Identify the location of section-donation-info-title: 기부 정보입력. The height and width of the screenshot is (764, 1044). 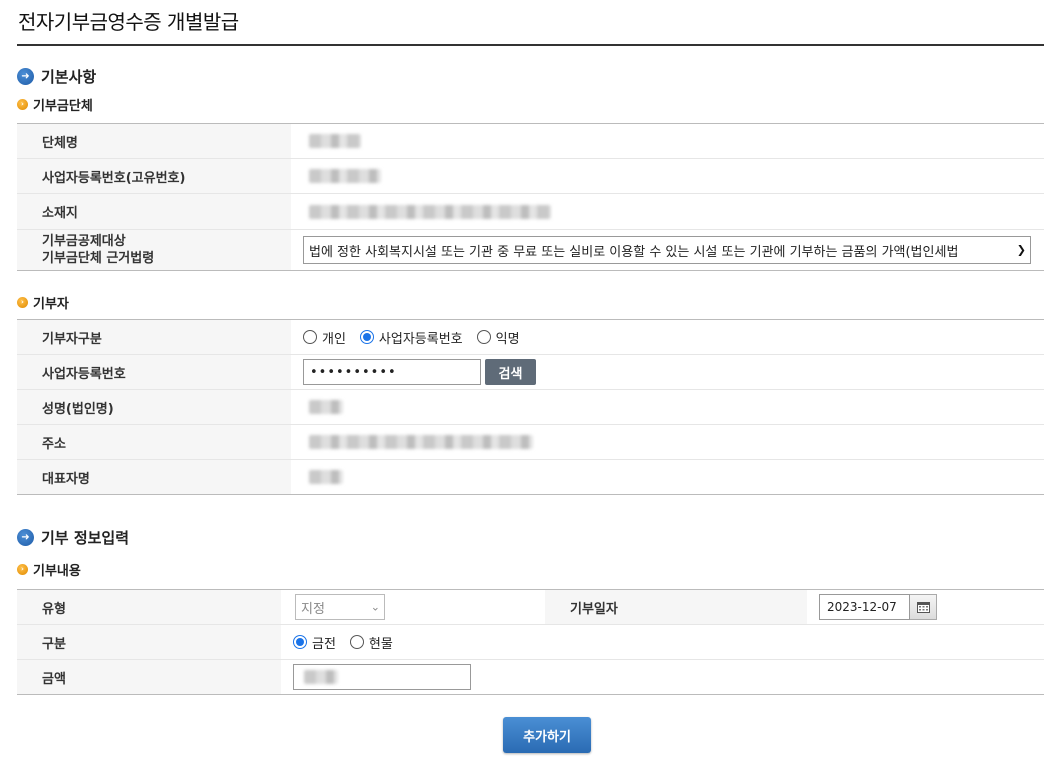
(85, 538).